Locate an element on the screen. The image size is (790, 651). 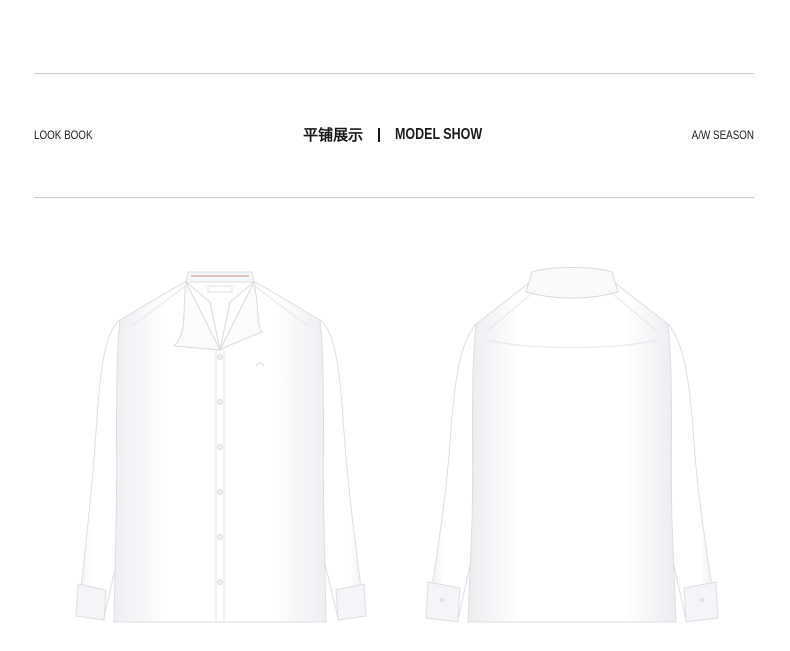
section-title-en: MODEL SHOW is located at coordinates (439, 134).